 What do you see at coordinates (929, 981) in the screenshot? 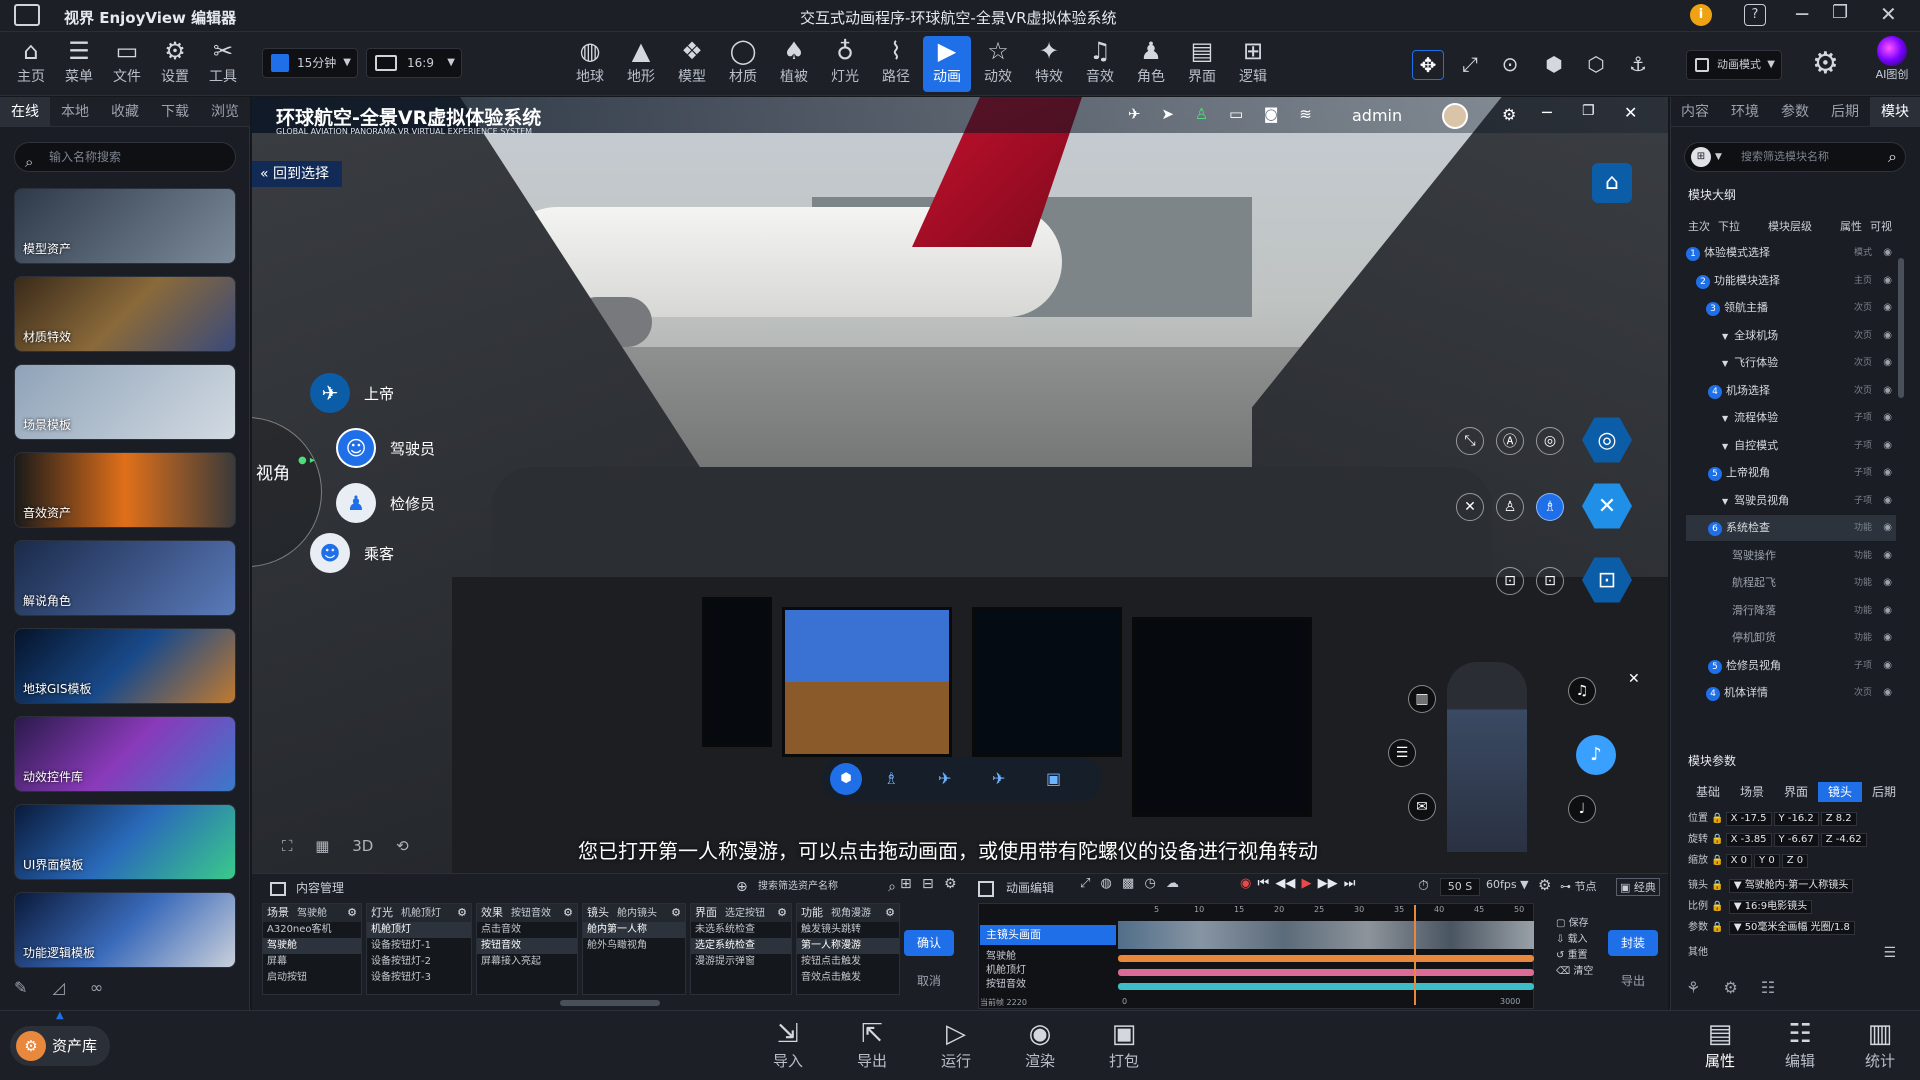
I see `cancel-button: 取消` at bounding box center [929, 981].